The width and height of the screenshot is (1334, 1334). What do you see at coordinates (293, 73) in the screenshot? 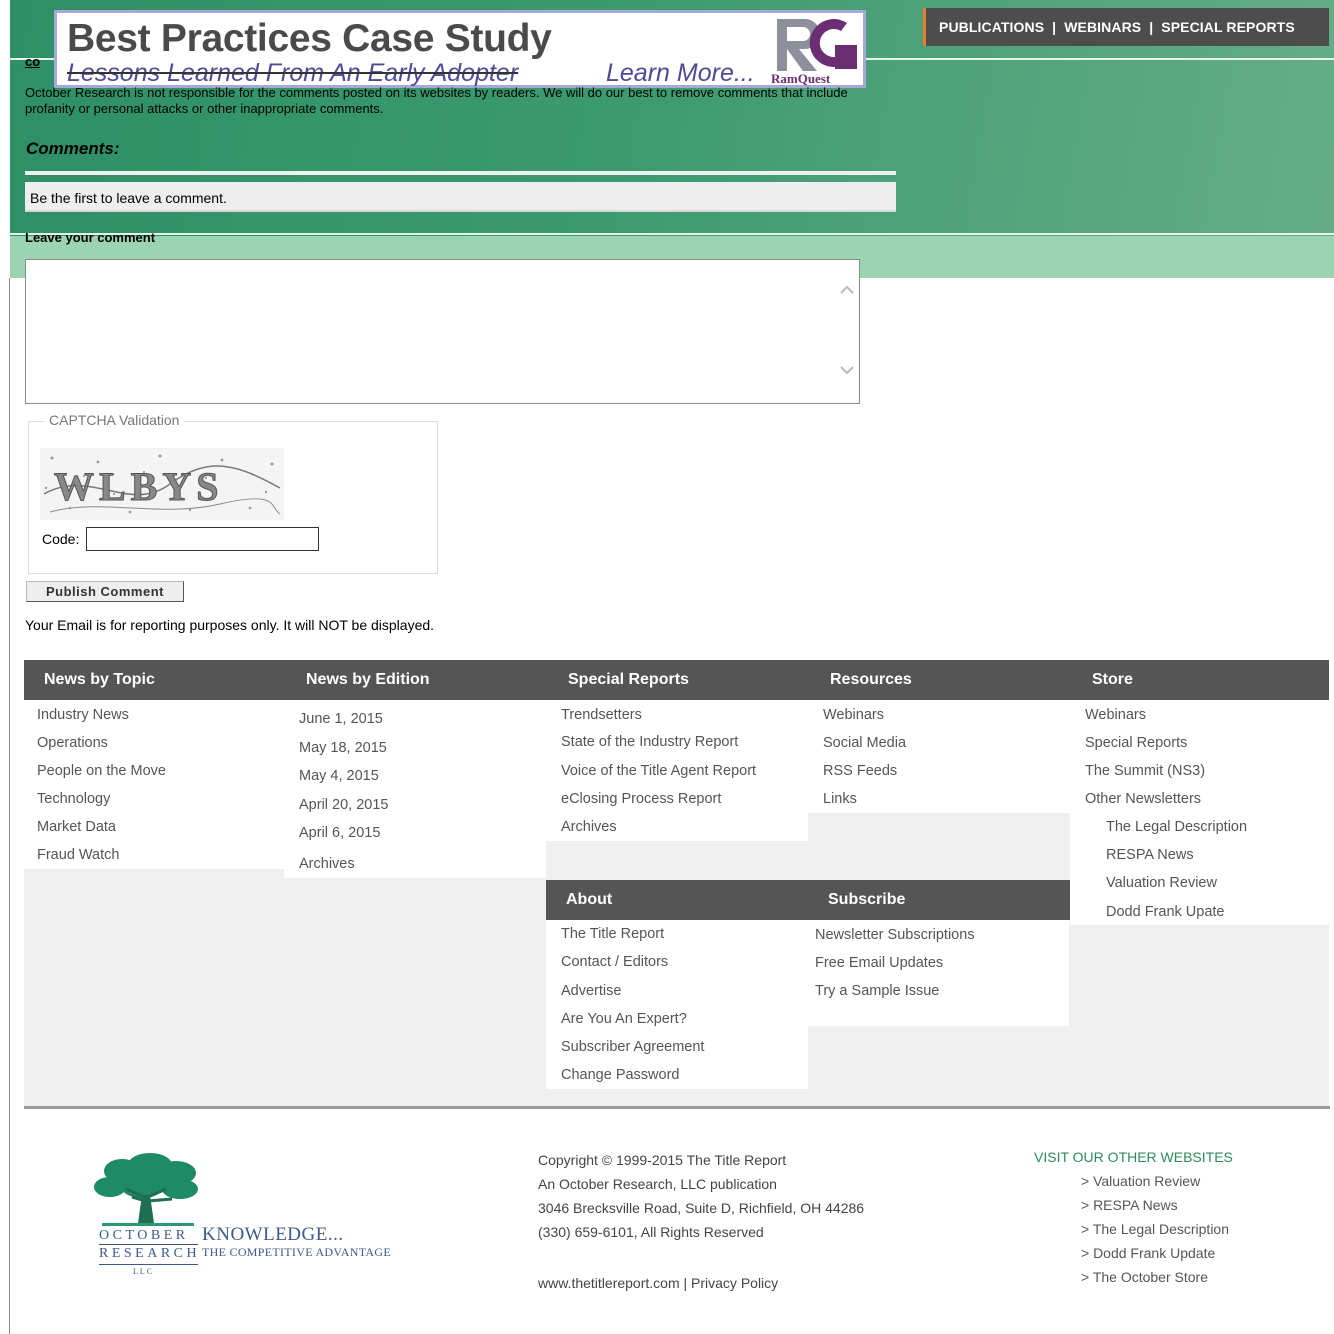
I see `ad-subtitle: Lessons Learned From An Early Adopter` at bounding box center [293, 73].